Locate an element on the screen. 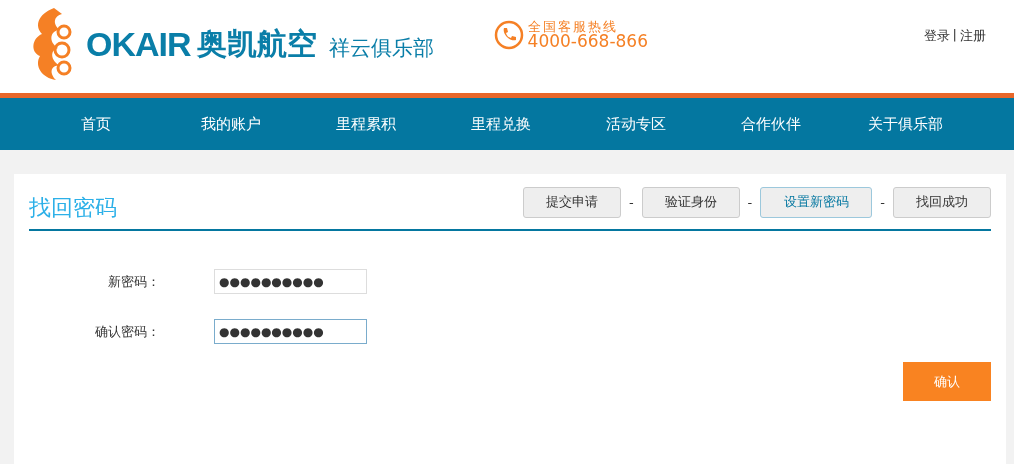  logo-chinese-text: 奥凯航空 is located at coordinates (256, 43).